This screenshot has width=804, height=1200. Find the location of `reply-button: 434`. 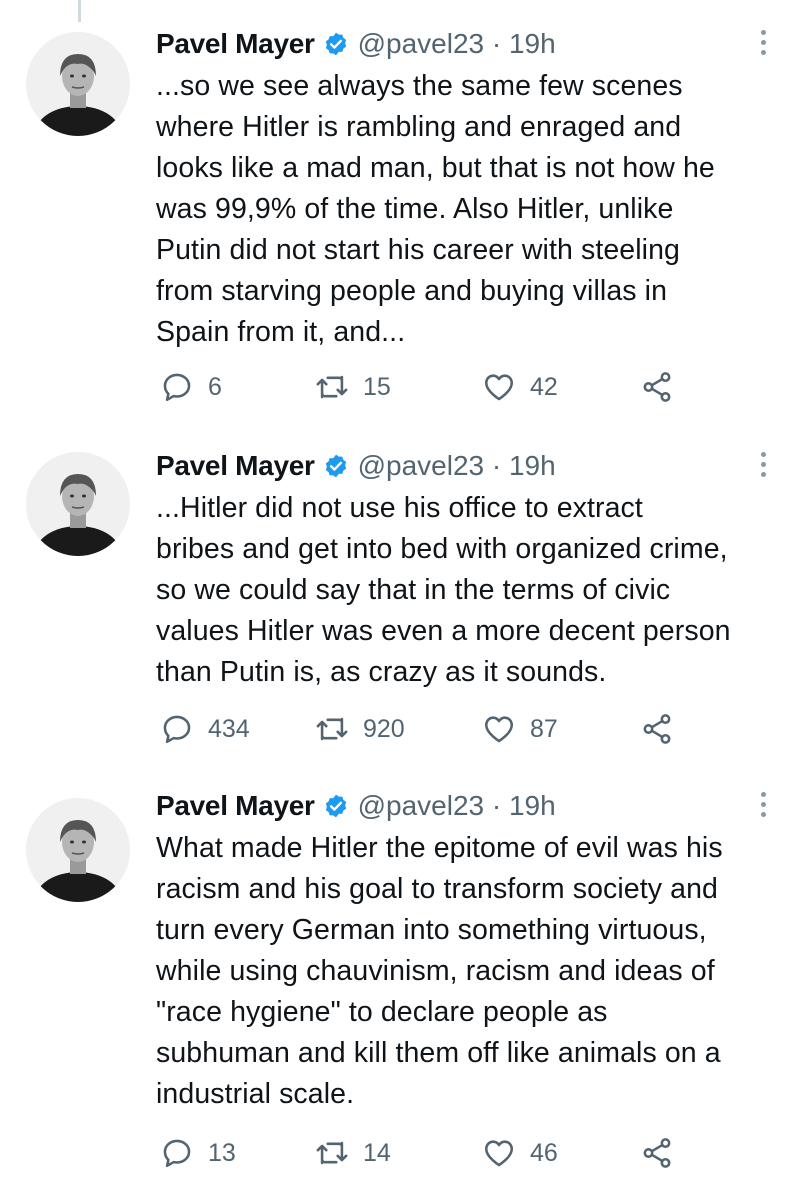

reply-button: 434 is located at coordinates (205, 729).